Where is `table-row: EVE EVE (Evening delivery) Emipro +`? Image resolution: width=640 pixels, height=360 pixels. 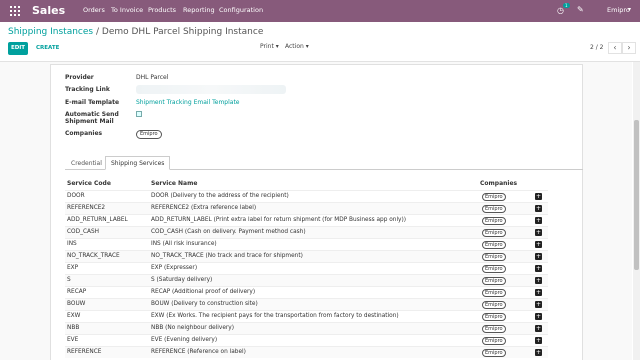 table-row: EVE EVE (Evening delivery) Emipro + is located at coordinates (306, 340).